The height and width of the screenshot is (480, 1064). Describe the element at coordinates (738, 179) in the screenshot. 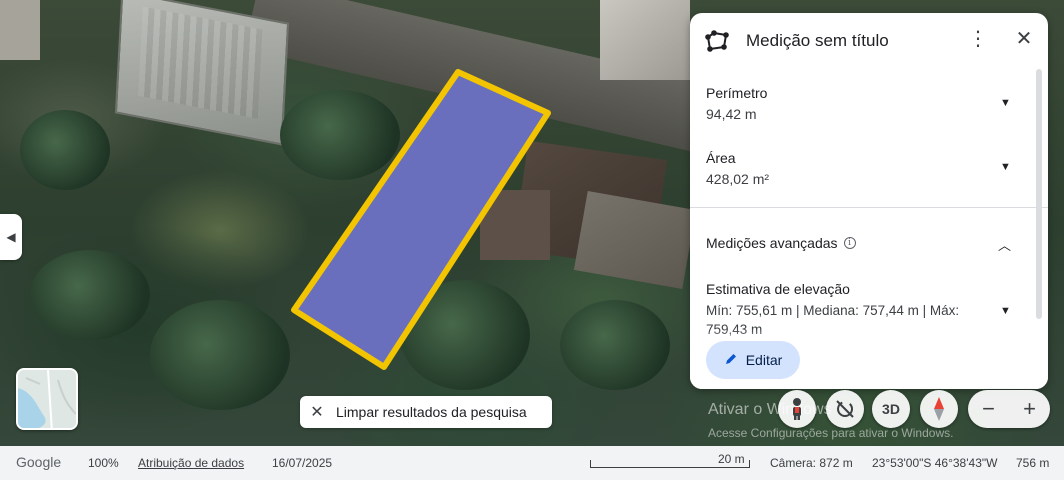

I see `area-value: 428,02 m²` at that location.